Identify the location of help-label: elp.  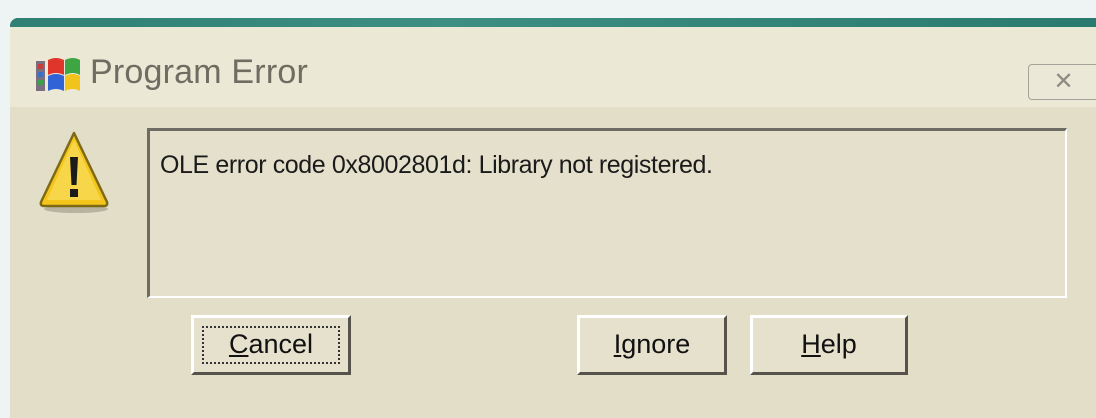
(838, 344).